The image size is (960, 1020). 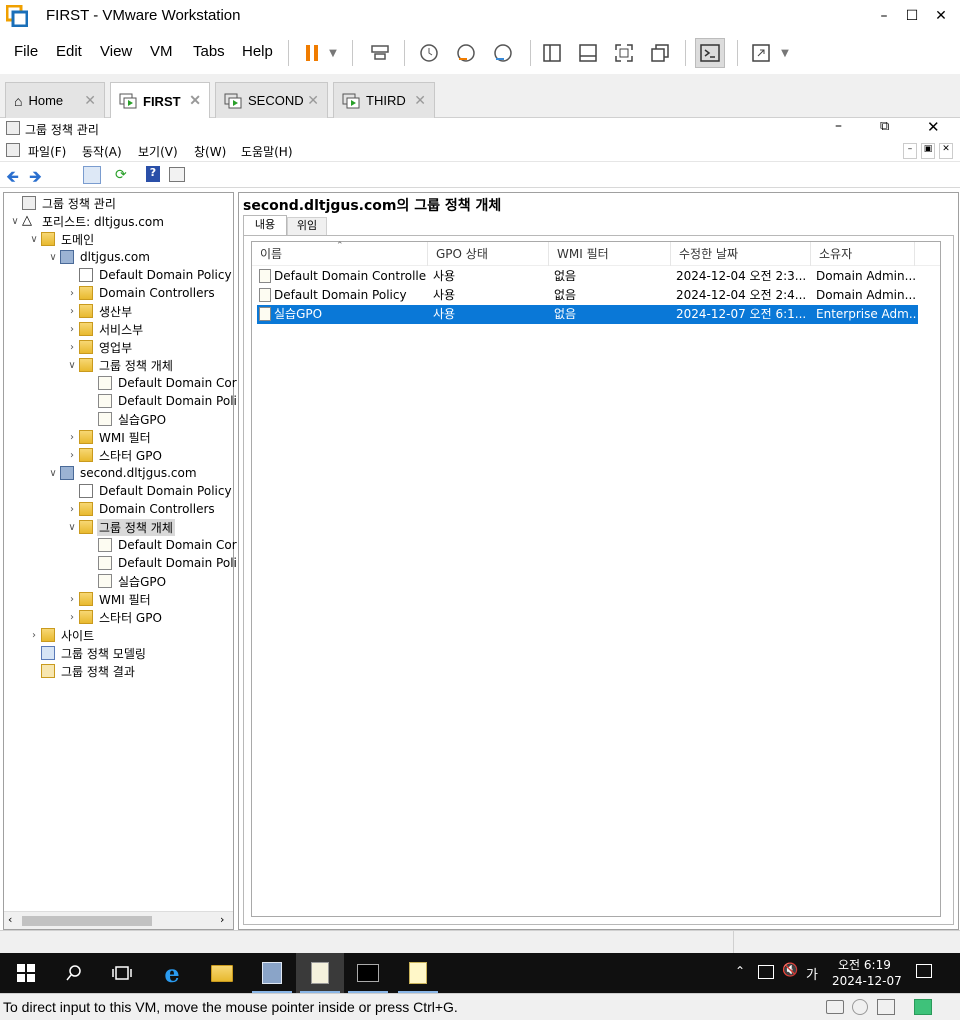 What do you see at coordinates (116, 51) in the screenshot?
I see `menu-view: View` at bounding box center [116, 51].